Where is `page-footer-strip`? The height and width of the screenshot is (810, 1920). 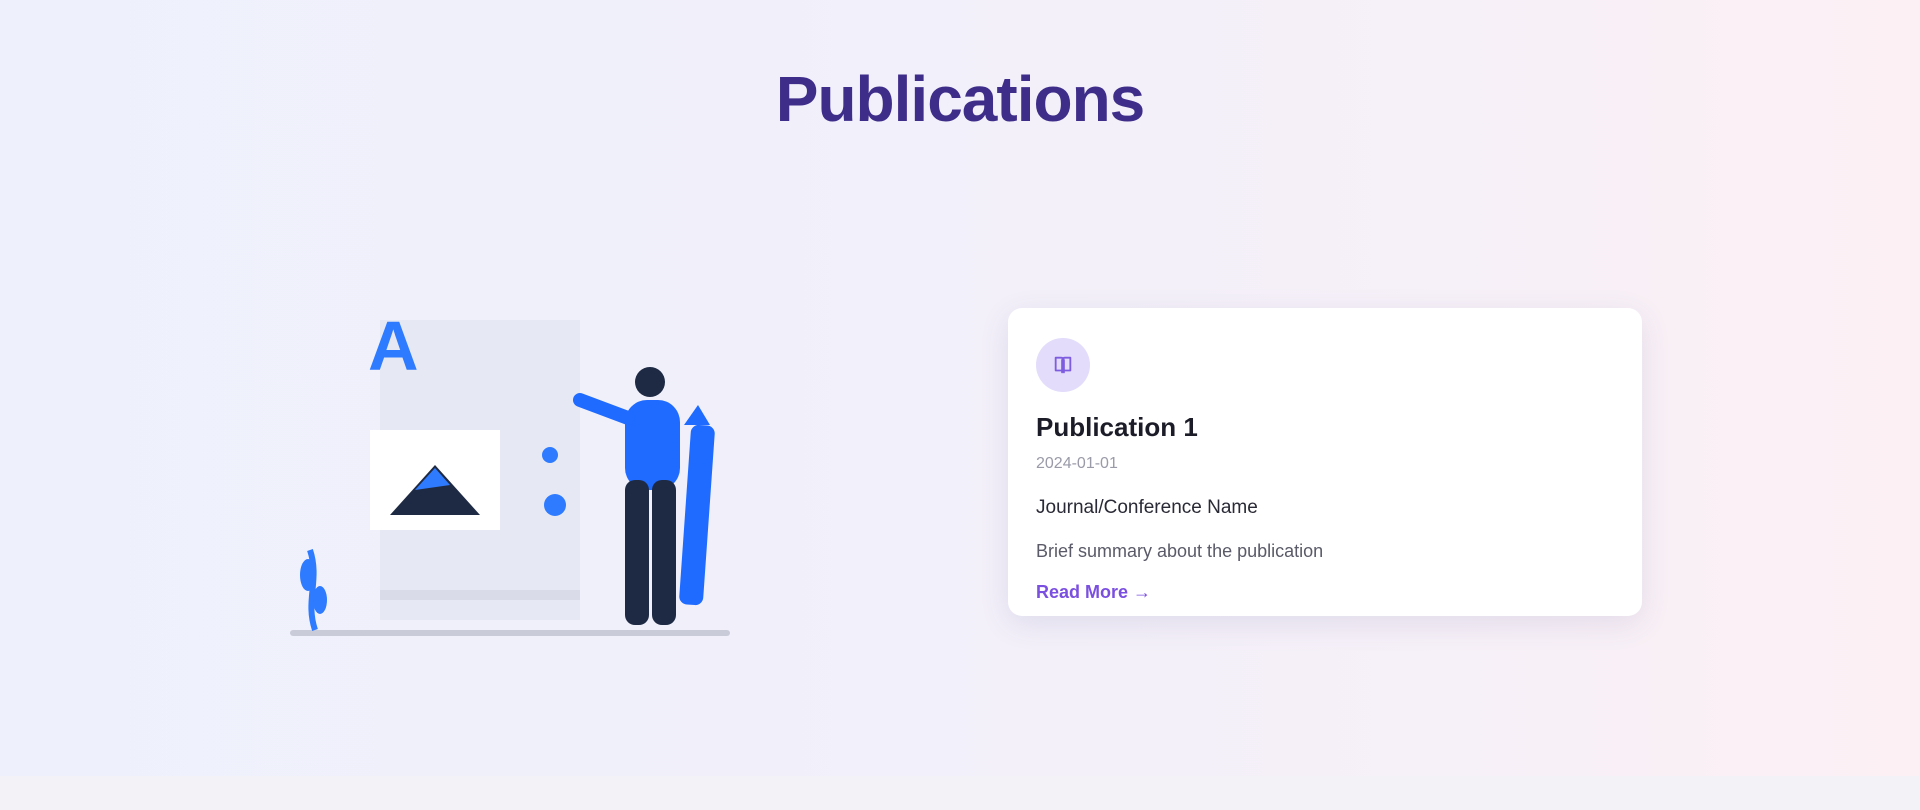 page-footer-strip is located at coordinates (960, 793).